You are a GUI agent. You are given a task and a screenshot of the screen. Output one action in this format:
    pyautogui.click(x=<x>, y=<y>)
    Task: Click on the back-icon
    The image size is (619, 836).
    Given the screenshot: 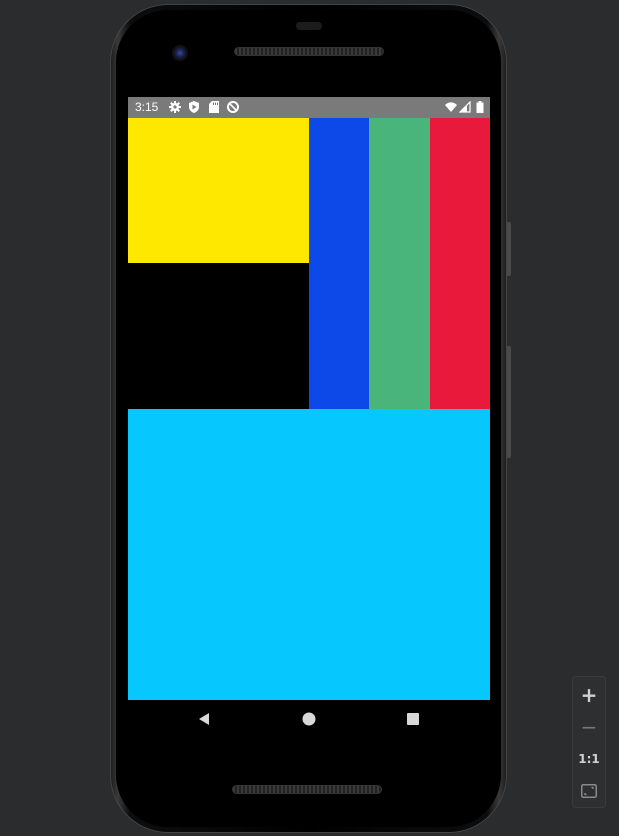 What is the action you would take?
    pyautogui.click(x=204, y=719)
    